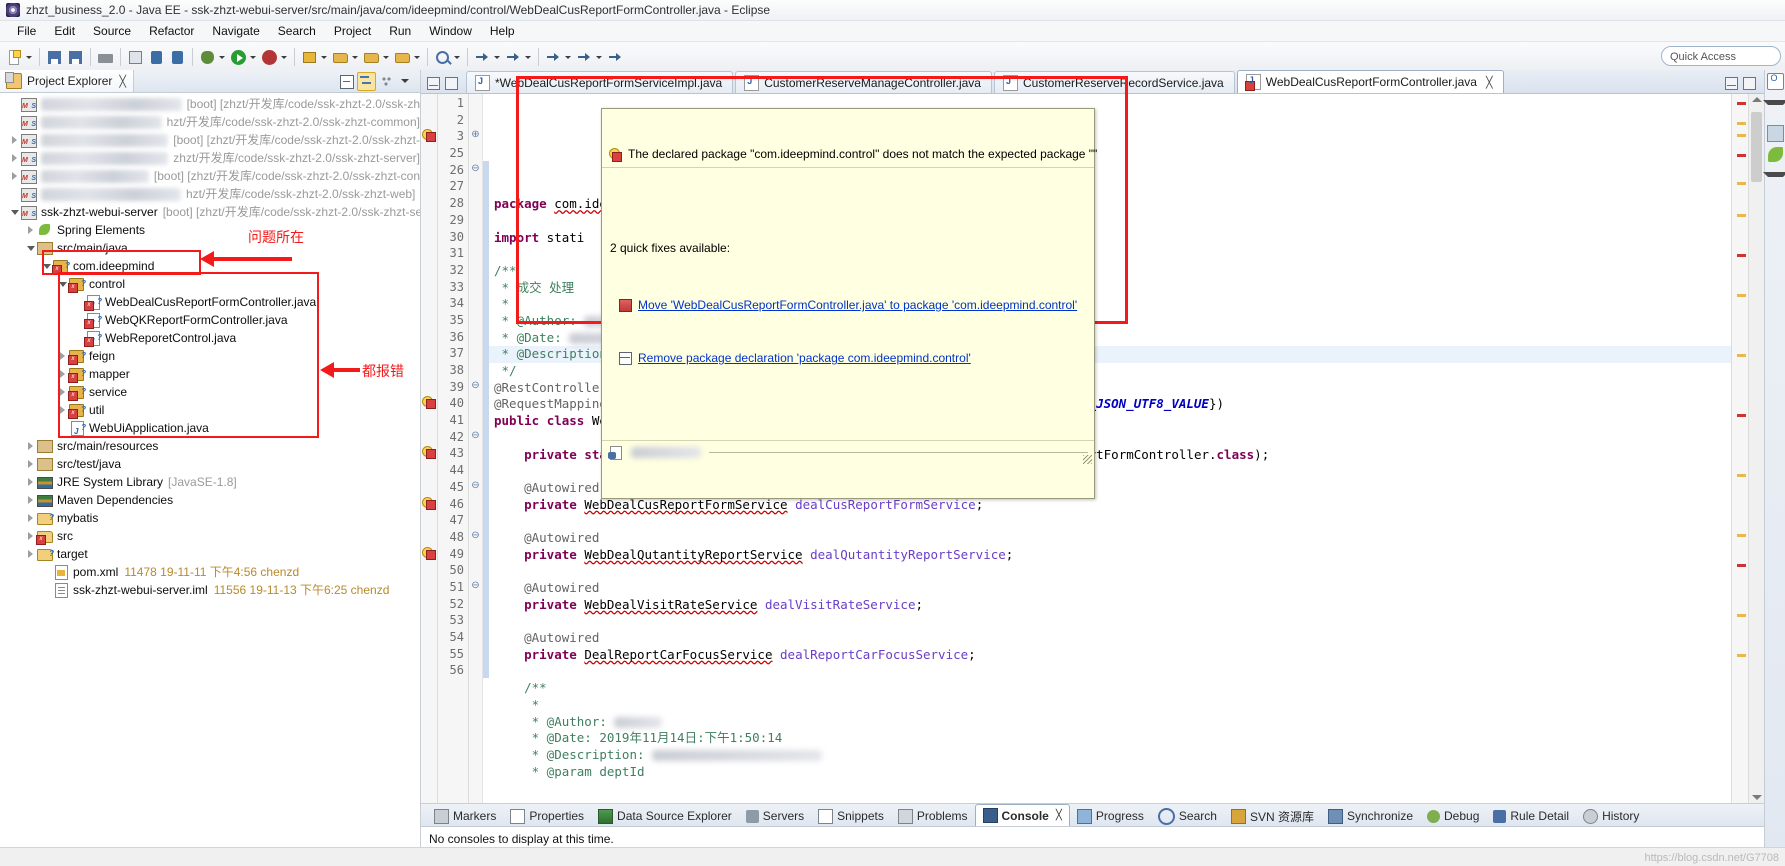 The height and width of the screenshot is (866, 1785). Describe the element at coordinates (502, 31) in the screenshot. I see `menu-help: Help` at that location.